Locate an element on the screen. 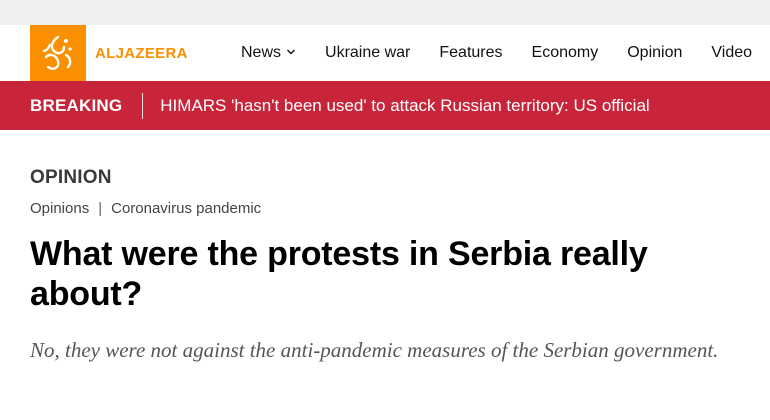 Image resolution: width=770 pixels, height=420 pixels. chevron-down-icon is located at coordinates (291, 52).